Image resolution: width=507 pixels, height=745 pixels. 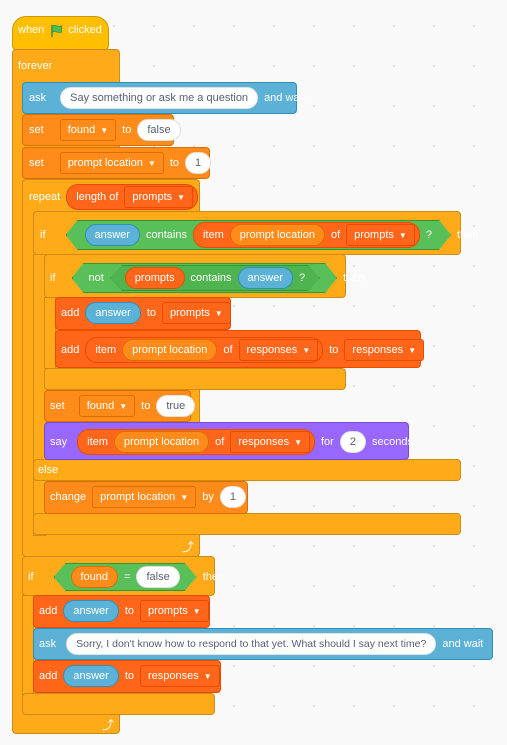 I want to click on seconds-label: seconds, so click(x=392, y=442).